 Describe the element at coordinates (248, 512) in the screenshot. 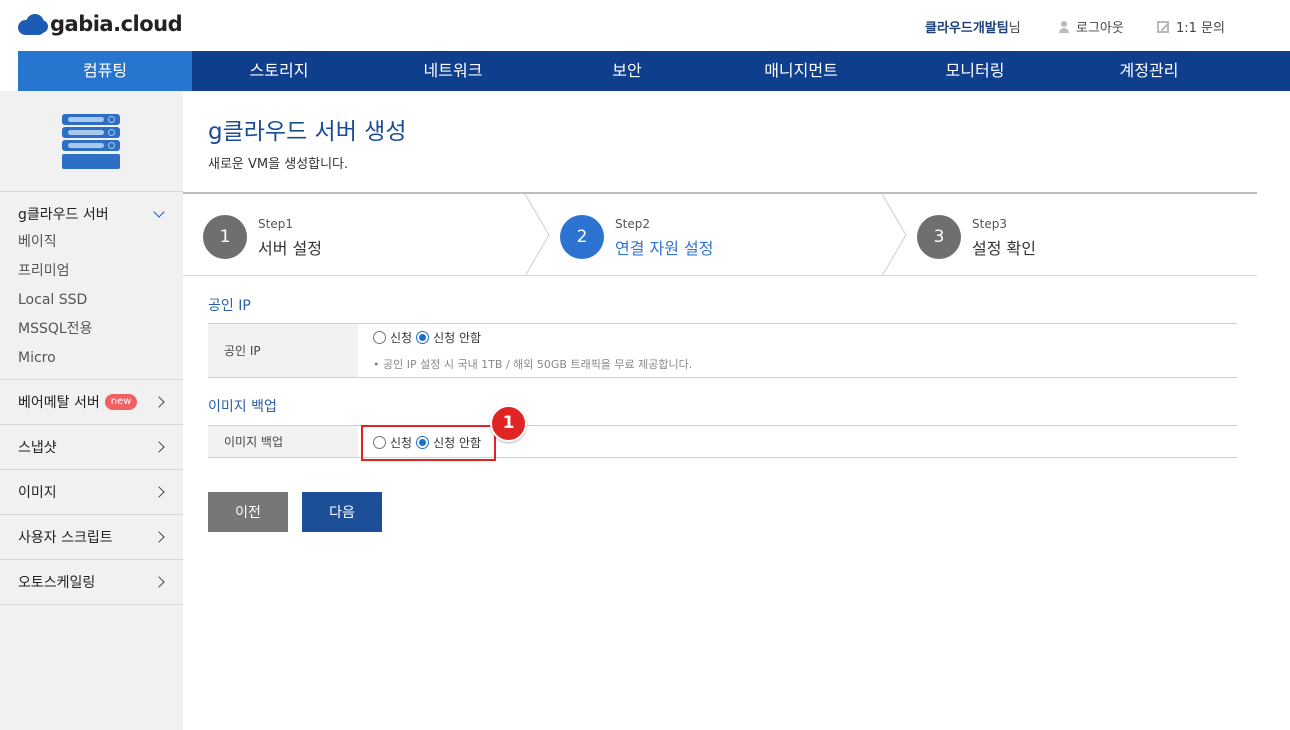

I see `prev-button: 이전` at that location.